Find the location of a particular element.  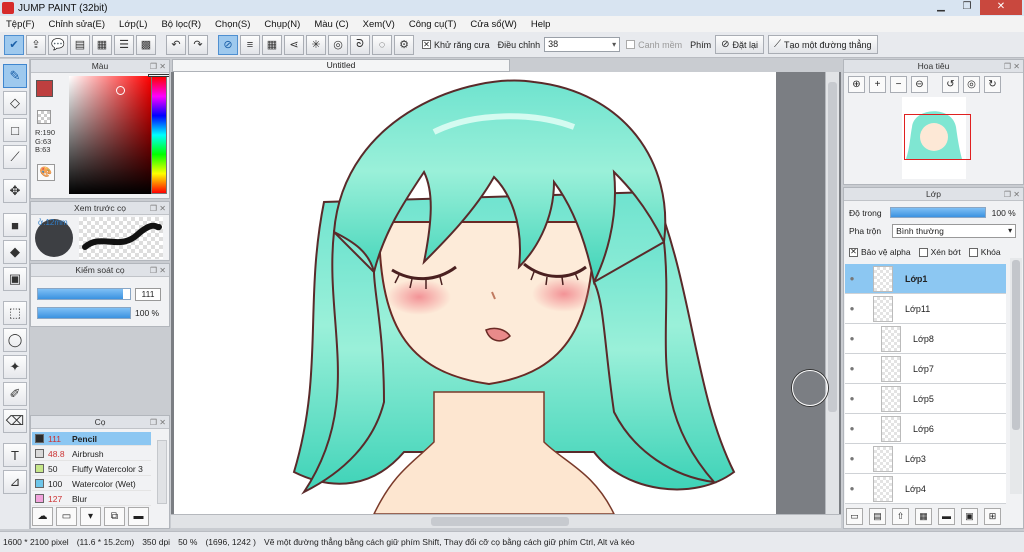

brush-cloud-icon: ☁ is located at coordinates (42, 516).